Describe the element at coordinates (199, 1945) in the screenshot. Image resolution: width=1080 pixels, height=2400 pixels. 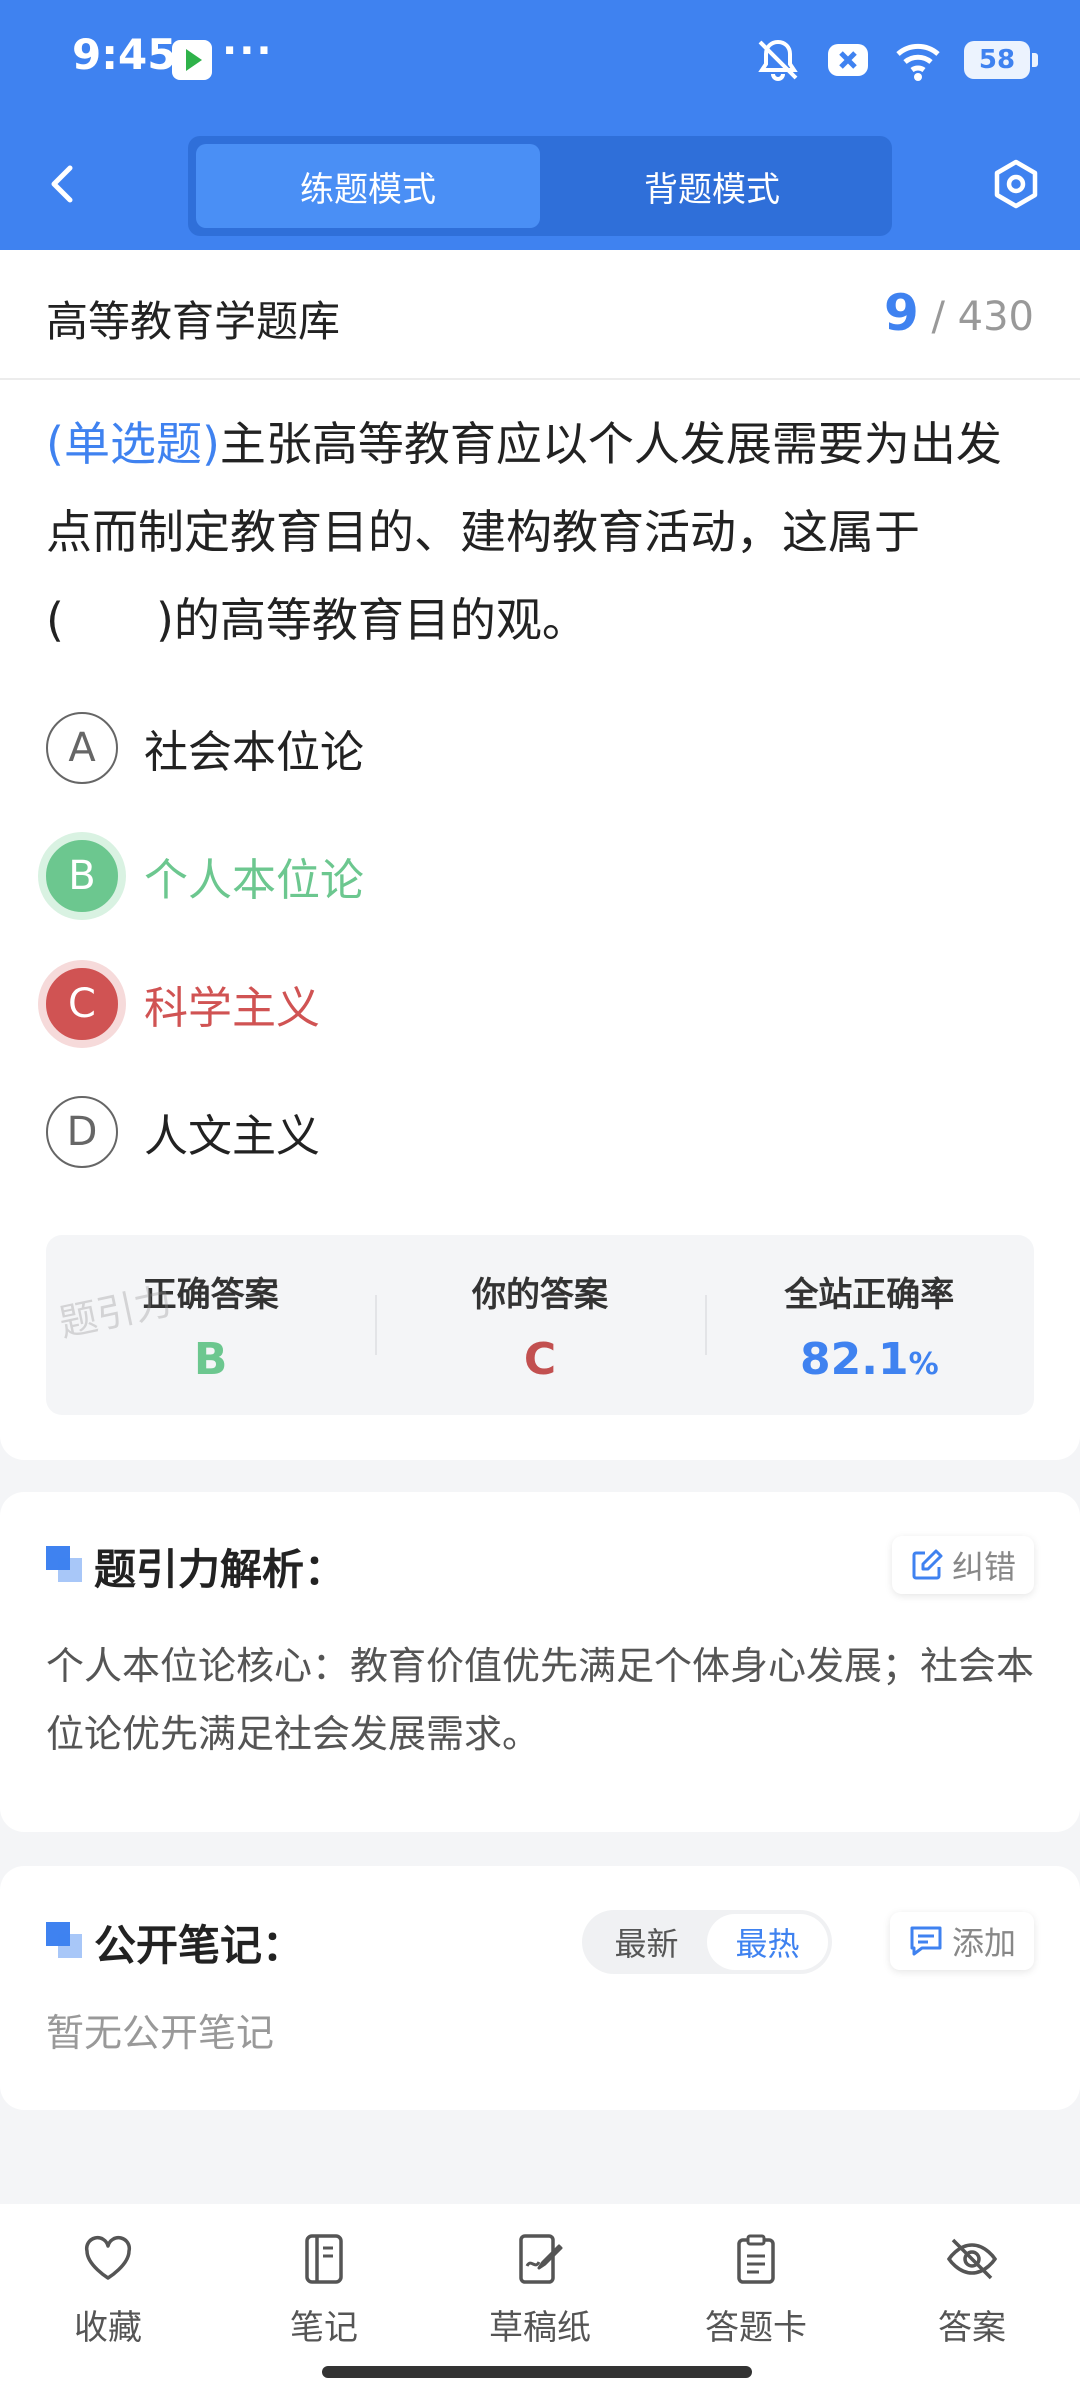
I see `public-notes-title: 公开笔记：` at that location.